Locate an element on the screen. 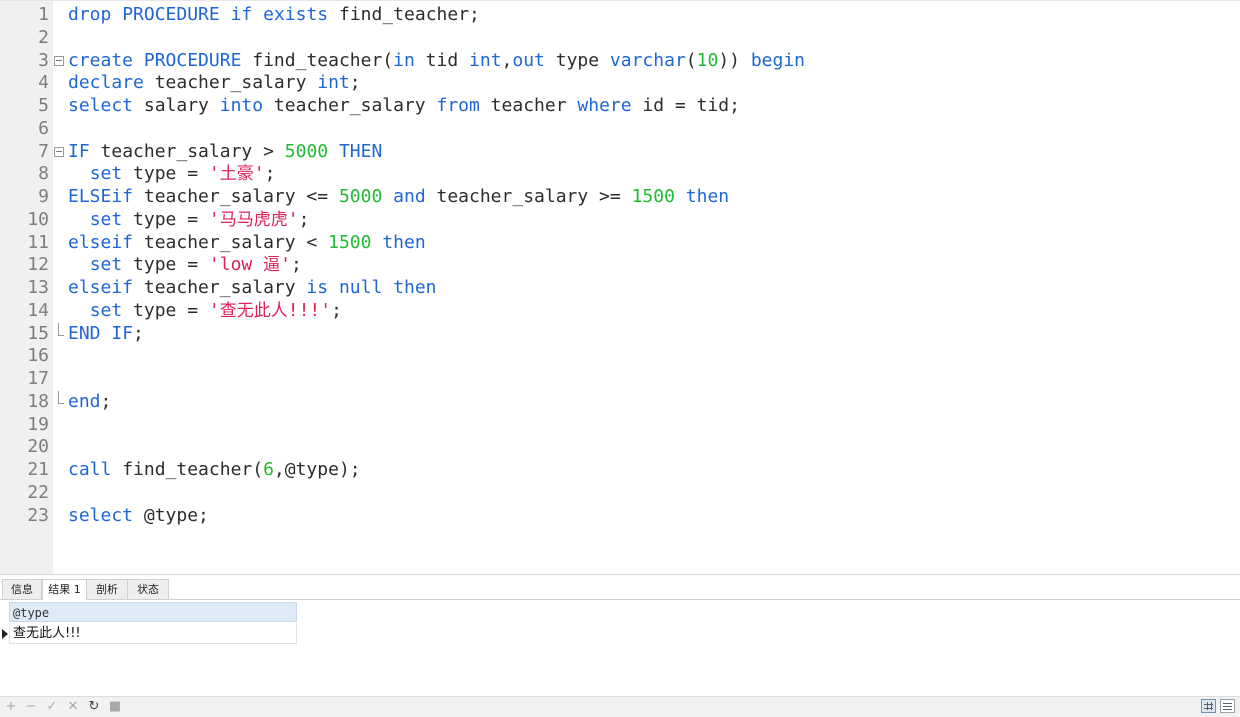 The image size is (1240, 717). sql-text: find_teacher( is located at coordinates (317, 60).